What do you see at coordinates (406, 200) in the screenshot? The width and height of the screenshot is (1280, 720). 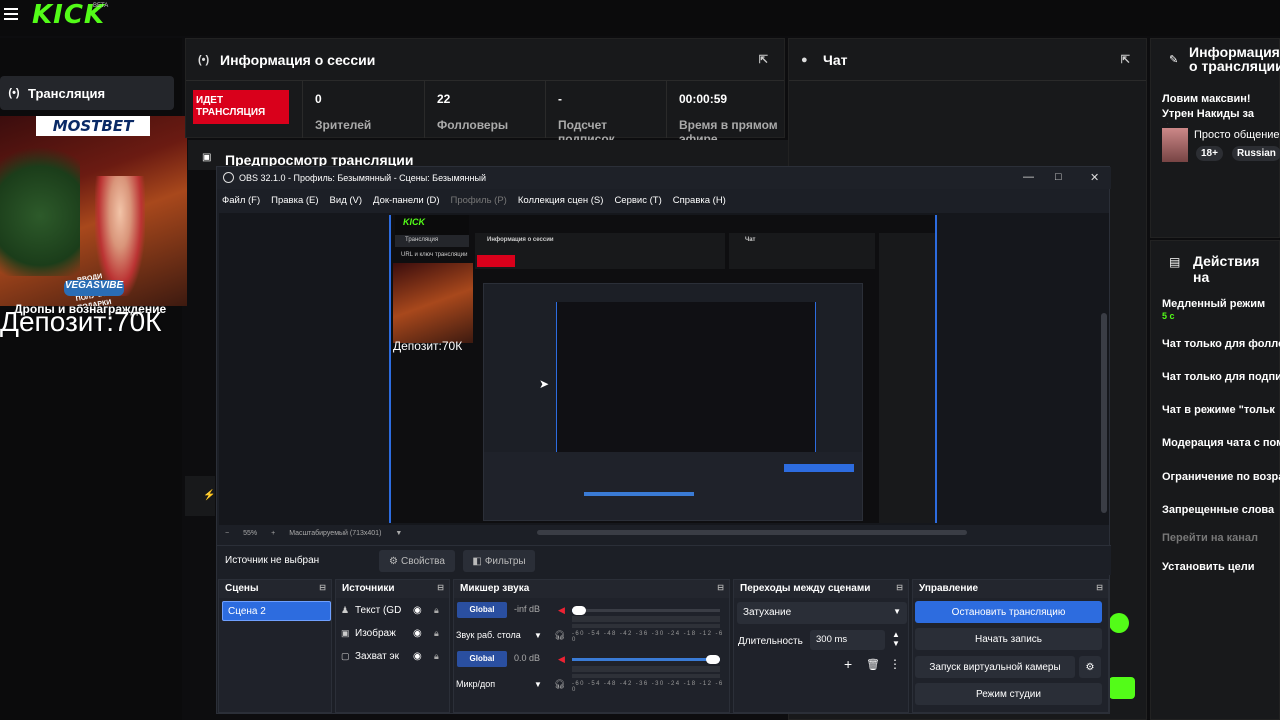 I see `menu-docks: Док-панели (D)` at bounding box center [406, 200].